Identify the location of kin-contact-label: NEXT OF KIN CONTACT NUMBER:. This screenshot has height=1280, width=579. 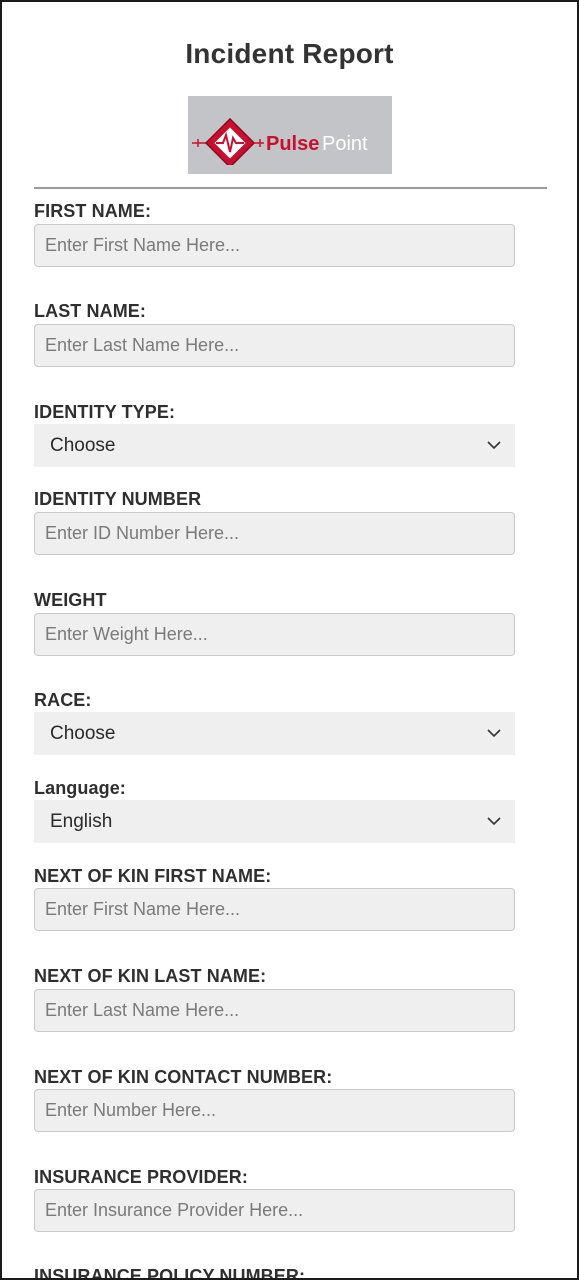
(183, 1077).